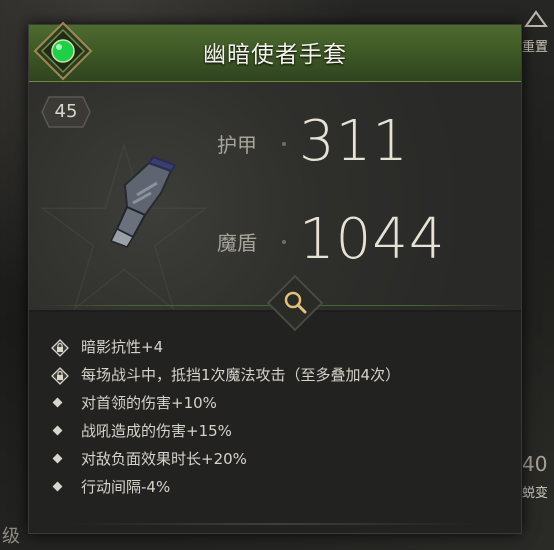 The image size is (554, 550). I want to click on gauntlet-icon, so click(143, 201).